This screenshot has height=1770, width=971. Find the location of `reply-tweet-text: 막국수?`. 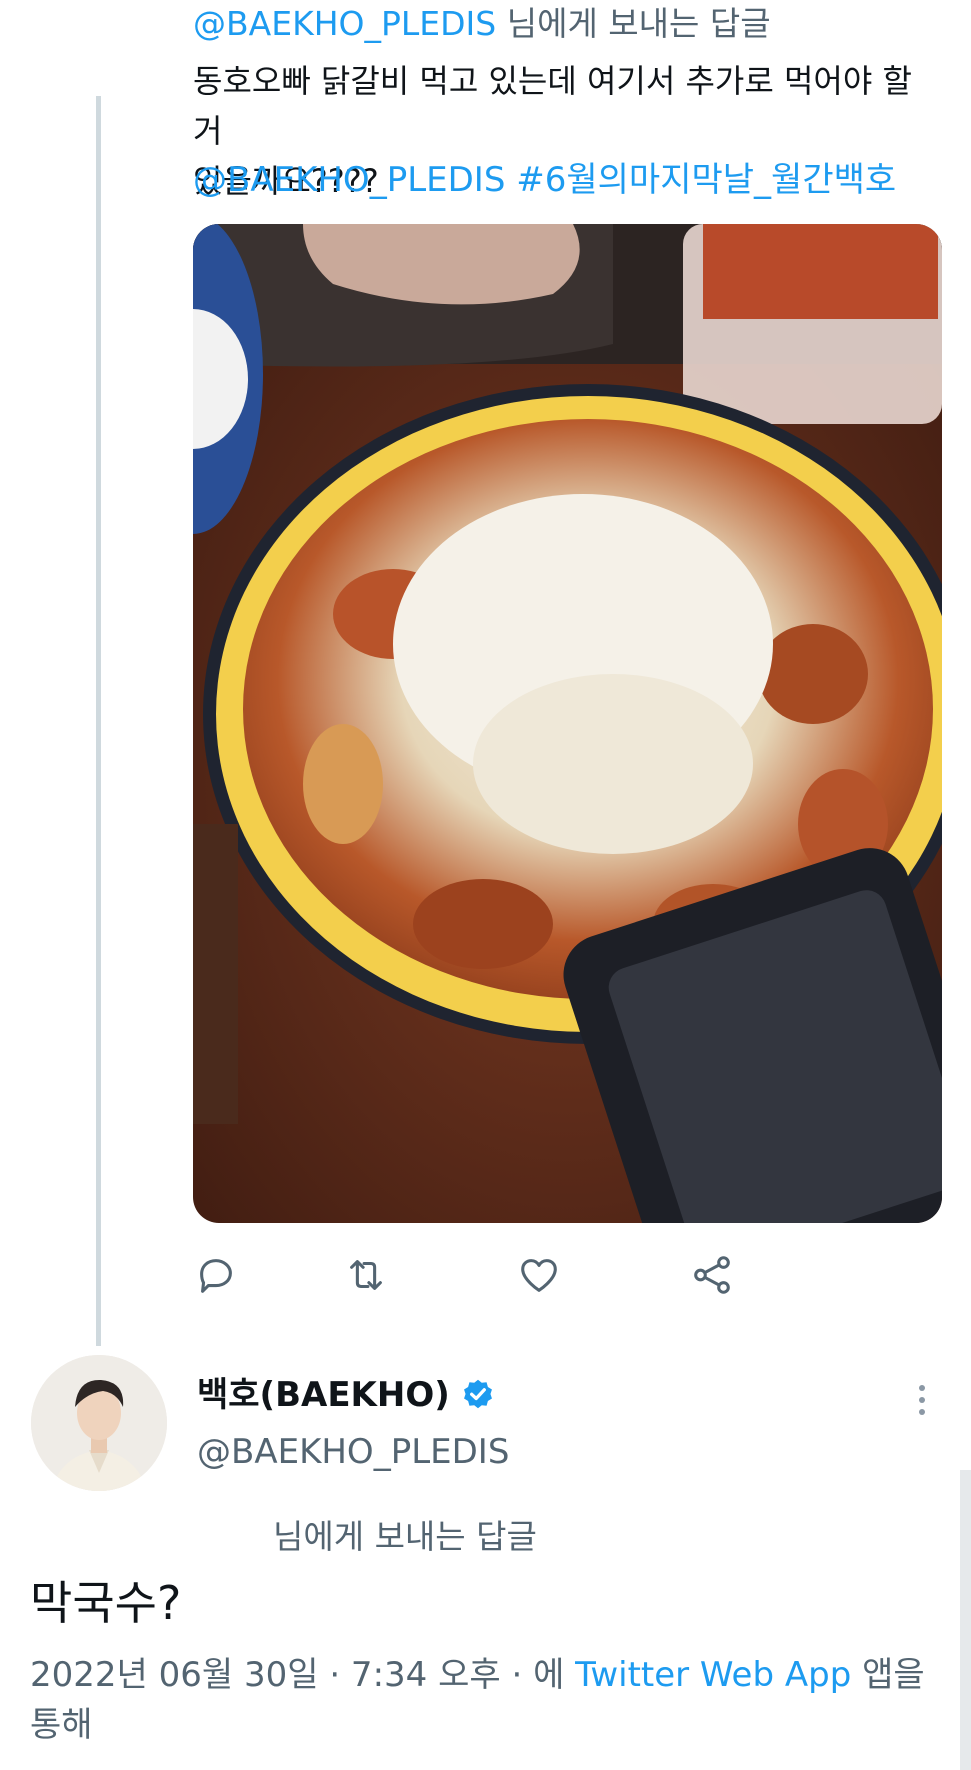

reply-tweet-text: 막국수? is located at coordinates (106, 1603).